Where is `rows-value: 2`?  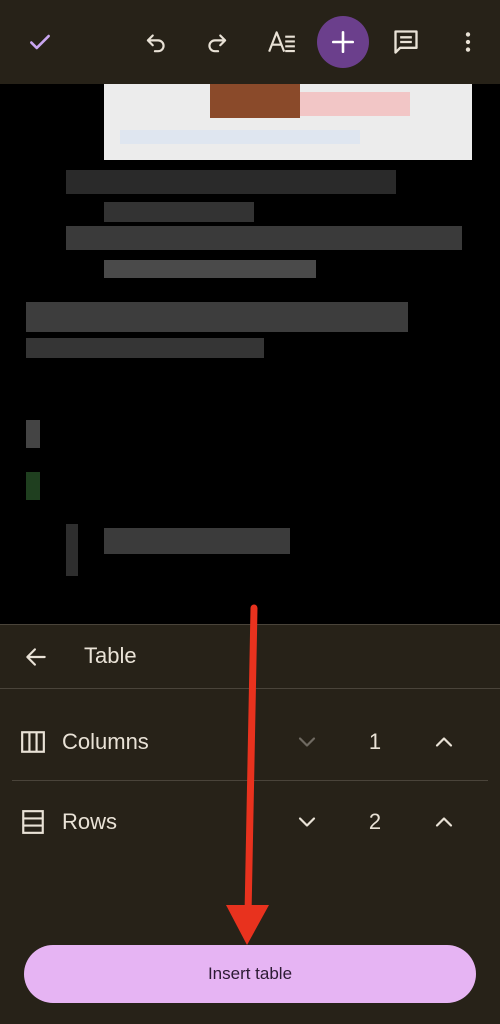
rows-value: 2 is located at coordinates (375, 821).